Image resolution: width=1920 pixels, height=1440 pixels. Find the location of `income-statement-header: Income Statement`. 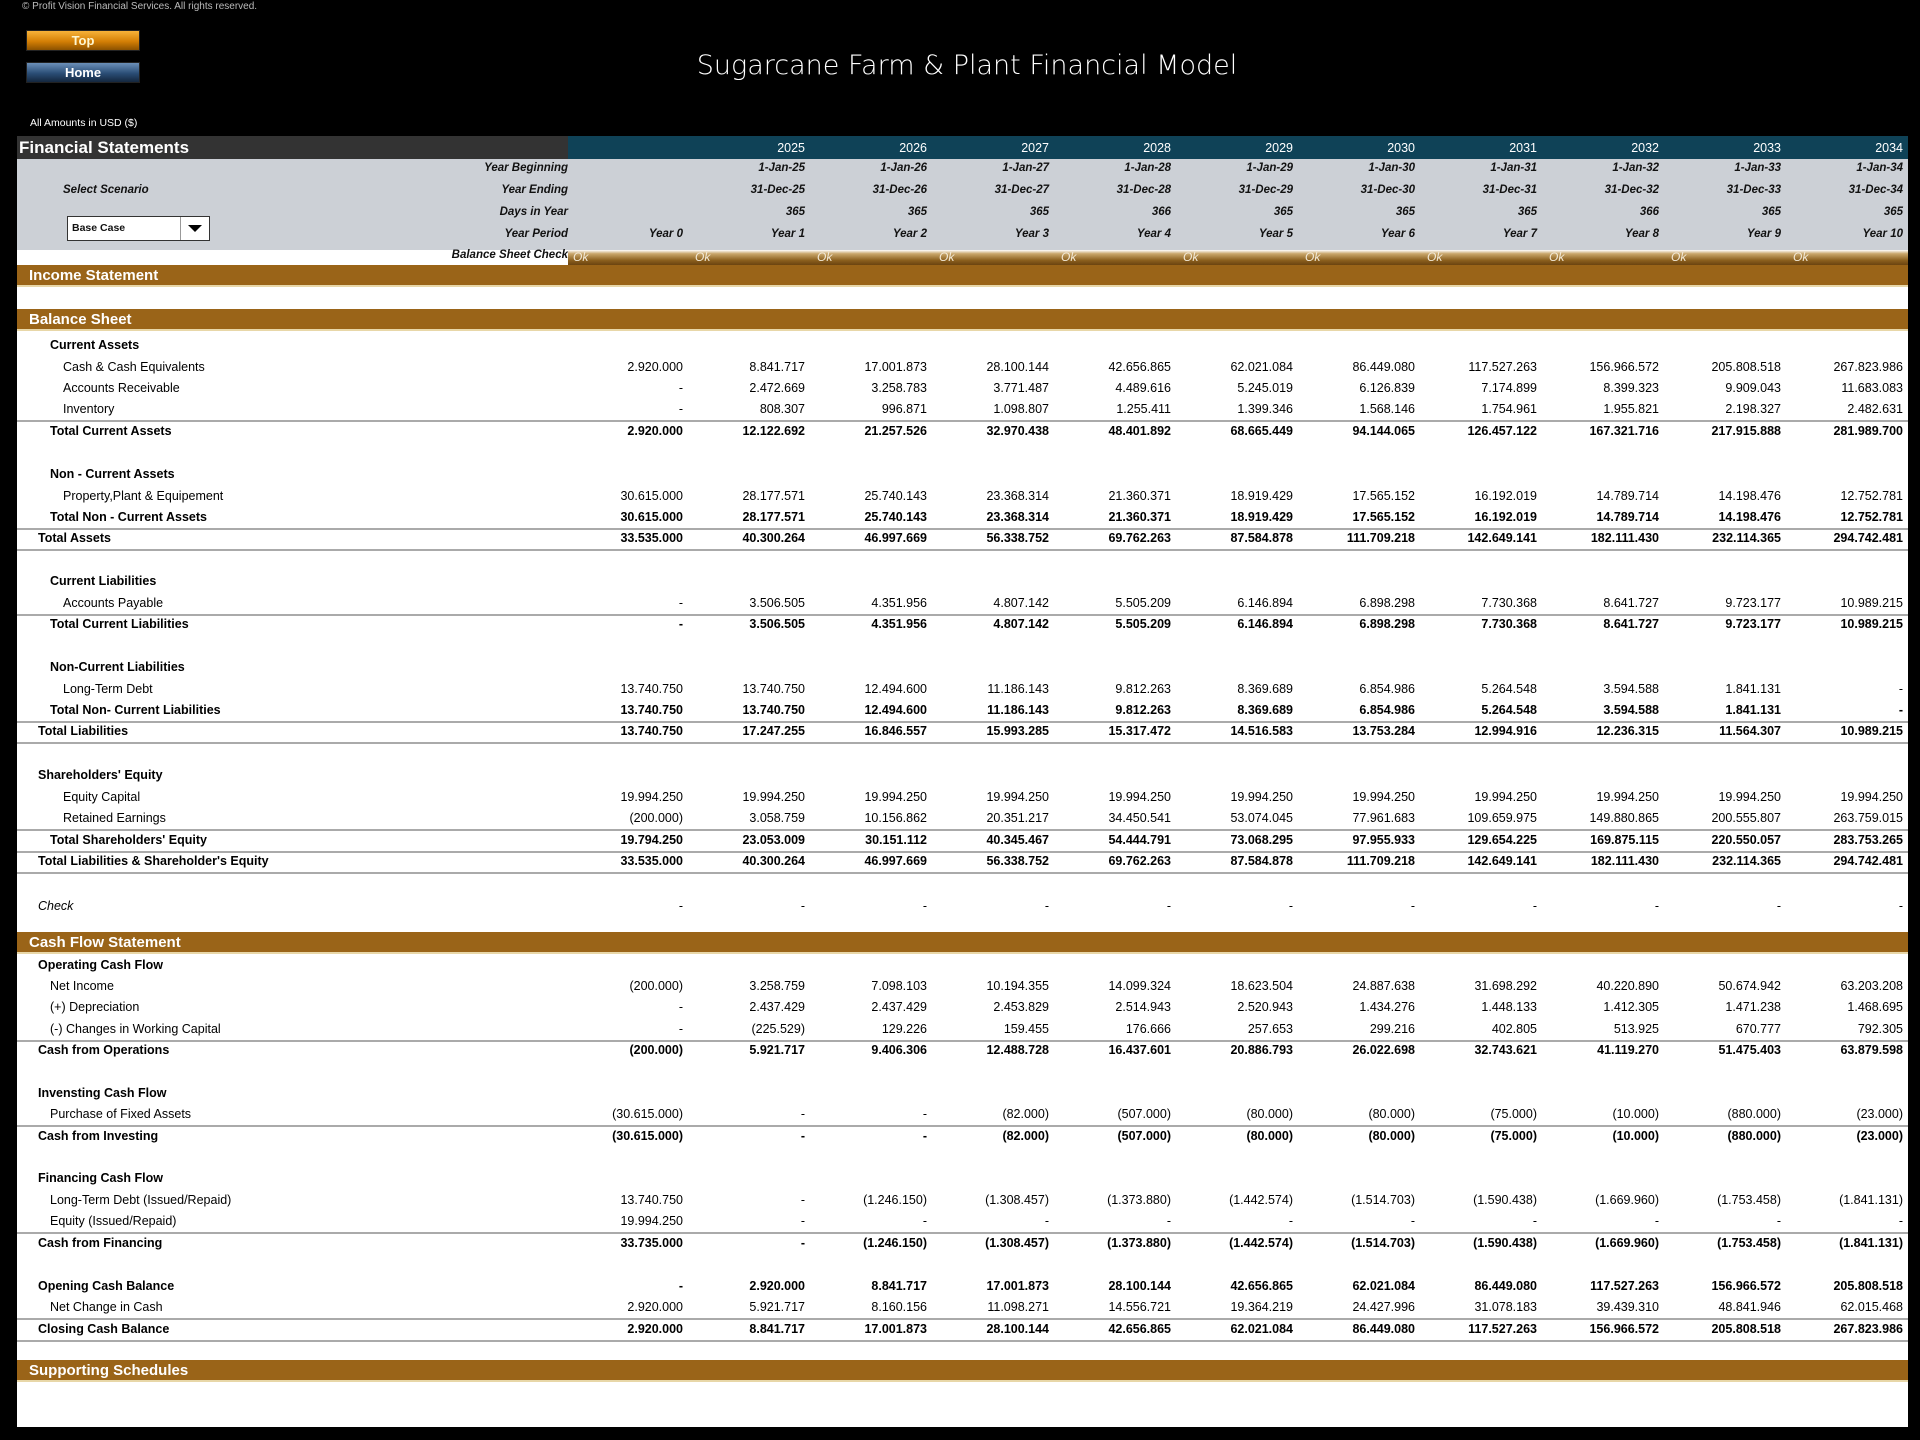

income-statement-header: Income Statement is located at coordinates (962, 276).